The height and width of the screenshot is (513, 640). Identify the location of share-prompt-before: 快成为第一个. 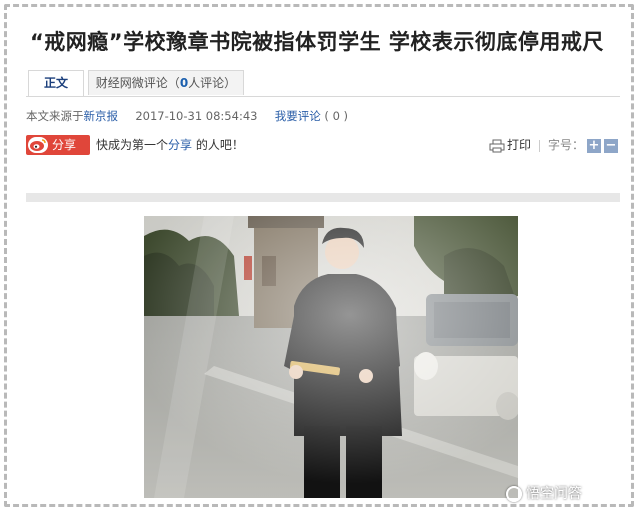
(132, 145).